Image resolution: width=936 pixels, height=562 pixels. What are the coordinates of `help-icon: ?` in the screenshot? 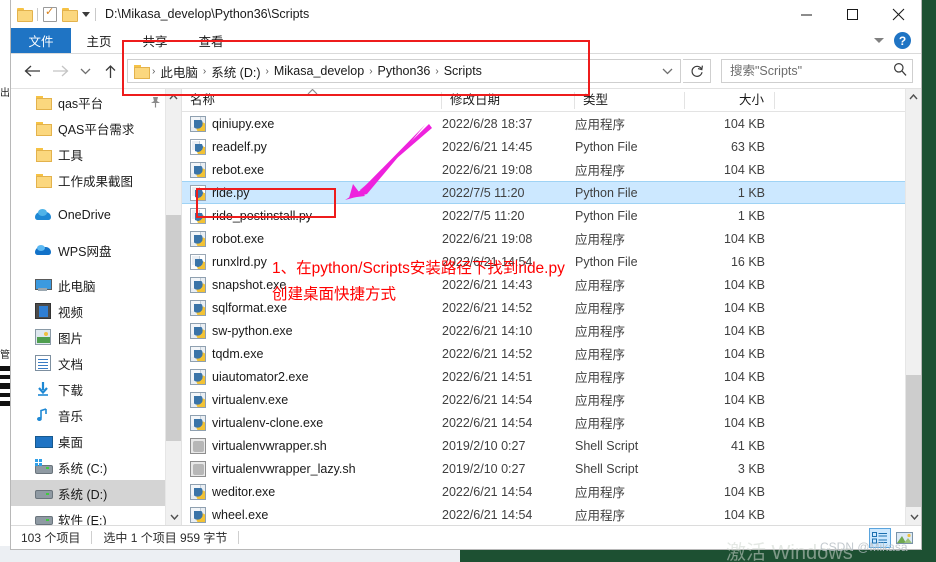 It's located at (902, 40).